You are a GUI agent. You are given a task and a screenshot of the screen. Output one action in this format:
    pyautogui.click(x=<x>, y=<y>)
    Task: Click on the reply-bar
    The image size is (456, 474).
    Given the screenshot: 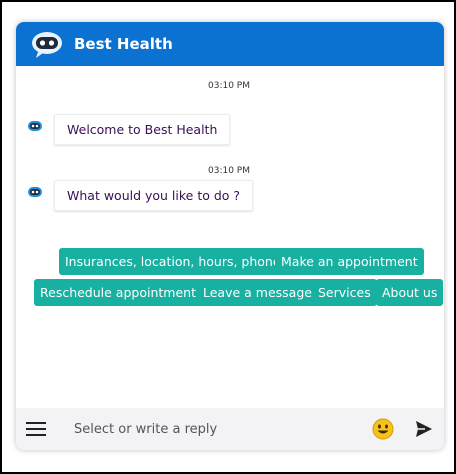 What is the action you would take?
    pyautogui.click(x=230, y=429)
    